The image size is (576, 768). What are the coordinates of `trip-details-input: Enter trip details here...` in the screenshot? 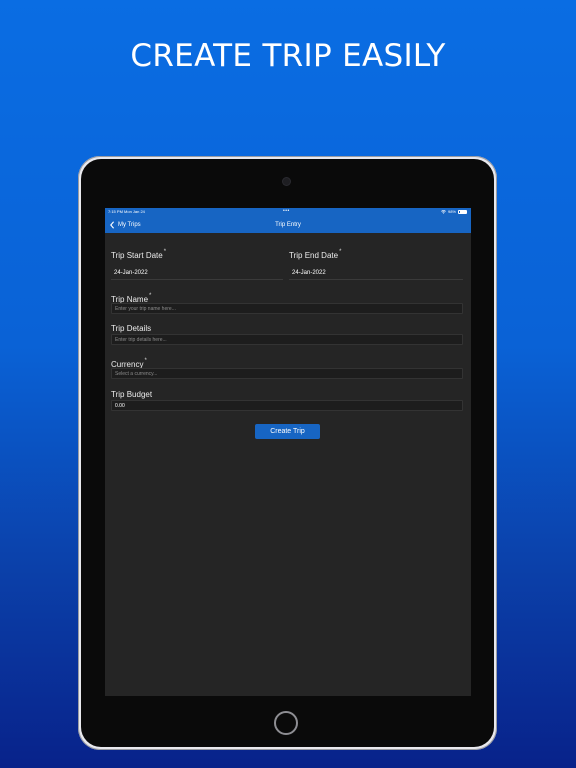 It's located at (287, 339).